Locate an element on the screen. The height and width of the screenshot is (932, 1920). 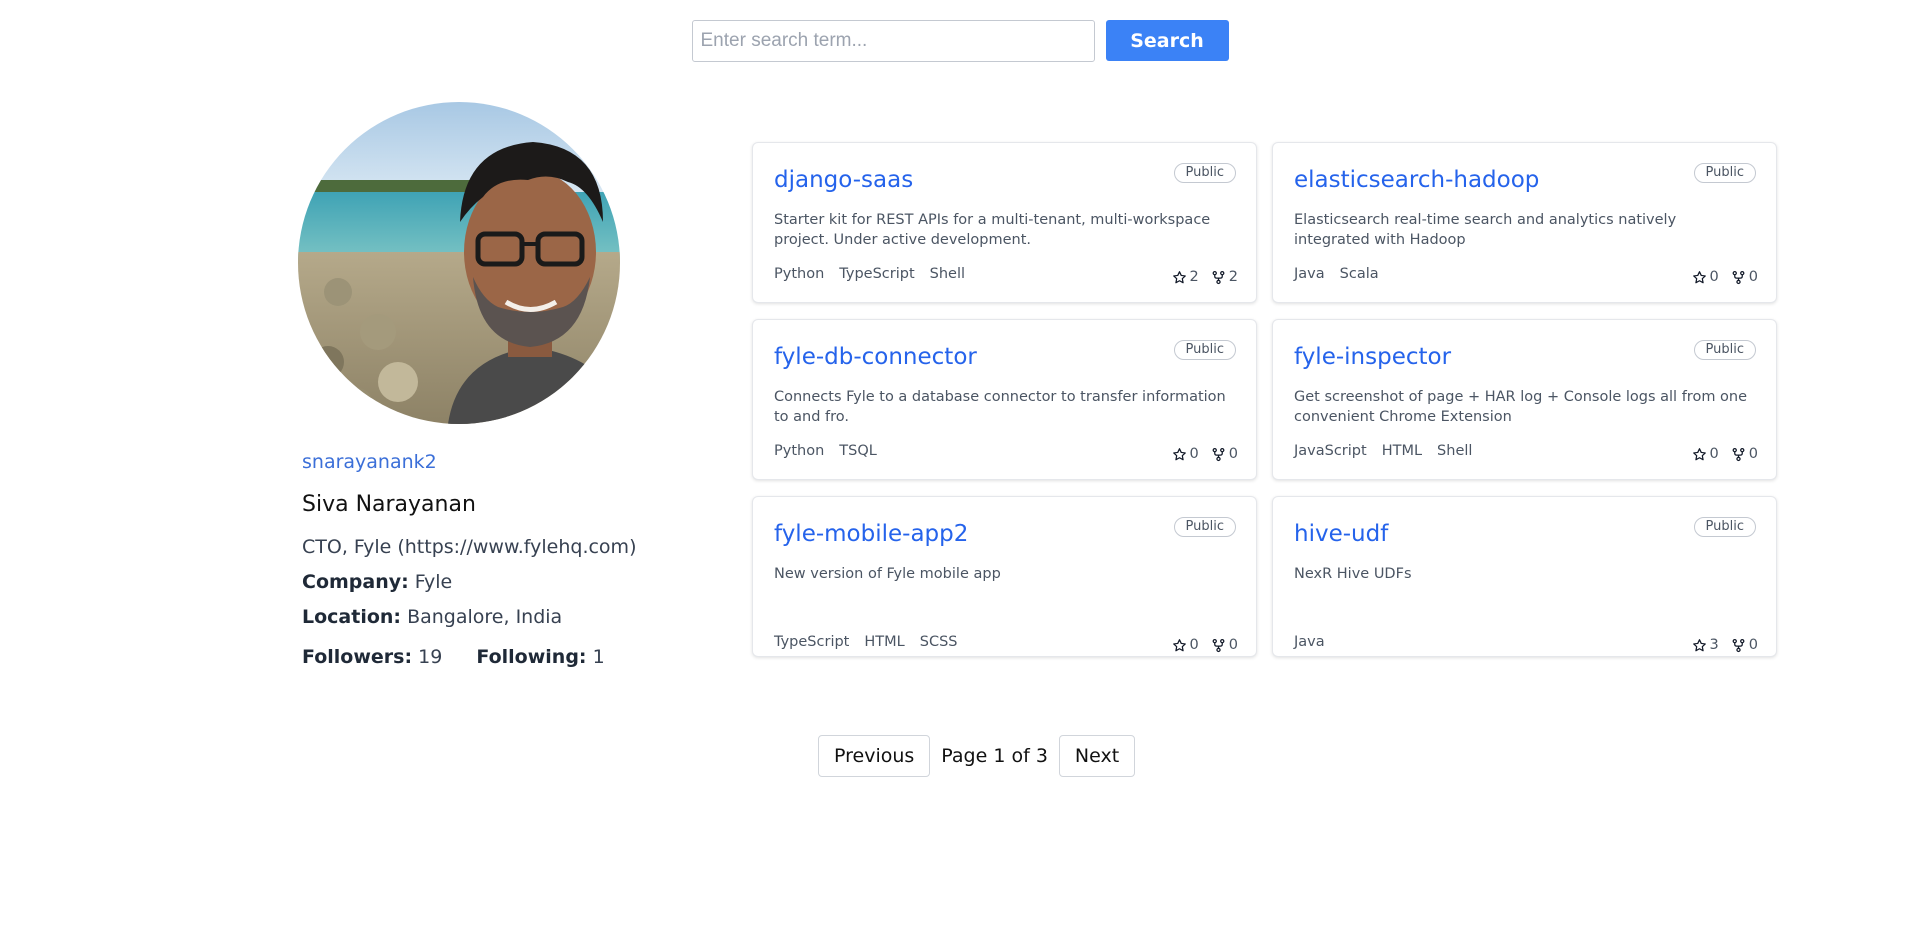
repo-languages: JavaScript HTML Shell is located at coordinates (1383, 451).